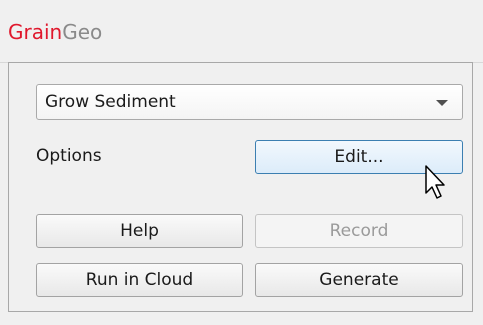 This screenshot has height=325, width=483. Describe the element at coordinates (69, 156) in the screenshot. I see `options-label: Options` at that location.